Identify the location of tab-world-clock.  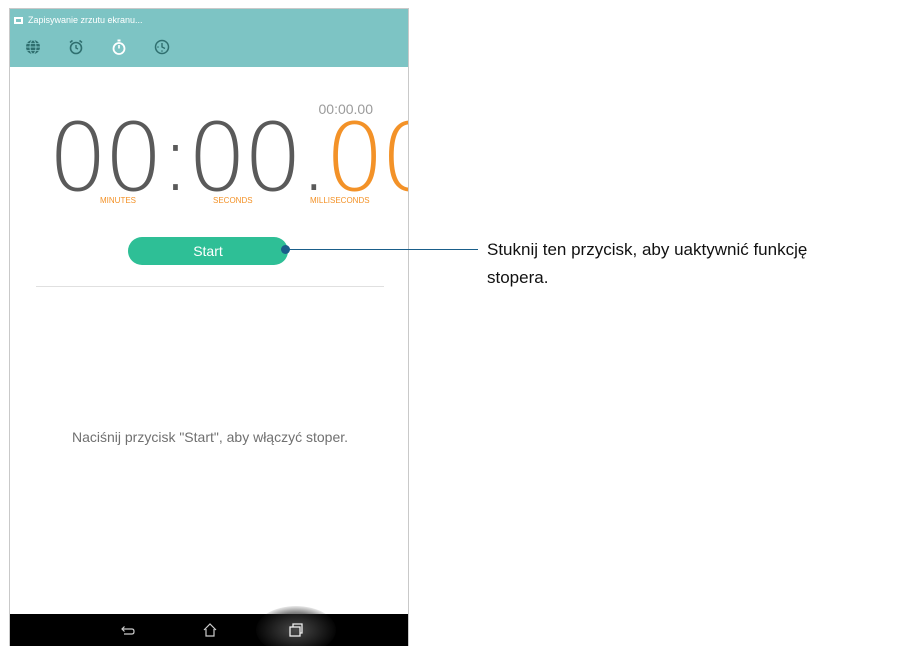
(33, 47).